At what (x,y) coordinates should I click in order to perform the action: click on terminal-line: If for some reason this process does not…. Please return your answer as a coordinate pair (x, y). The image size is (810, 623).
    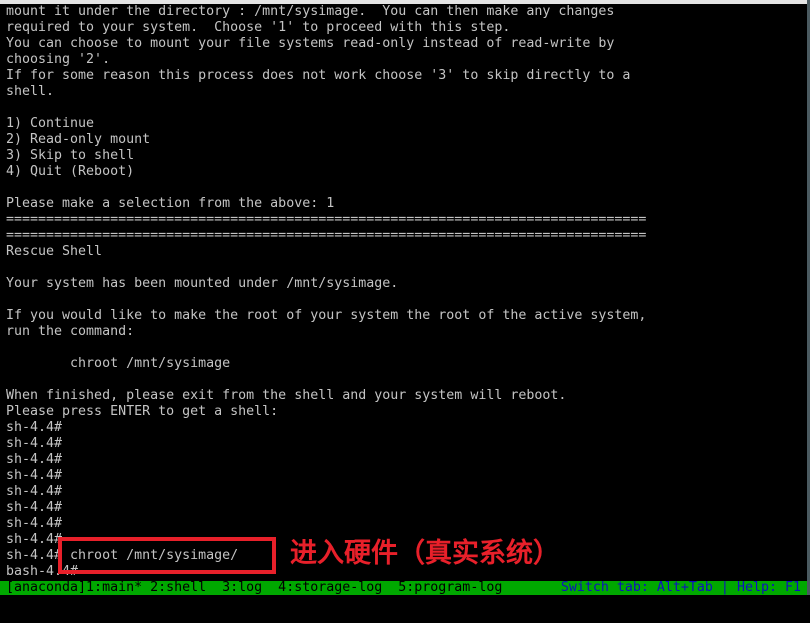
    Looking at the image, I should click on (318, 75).